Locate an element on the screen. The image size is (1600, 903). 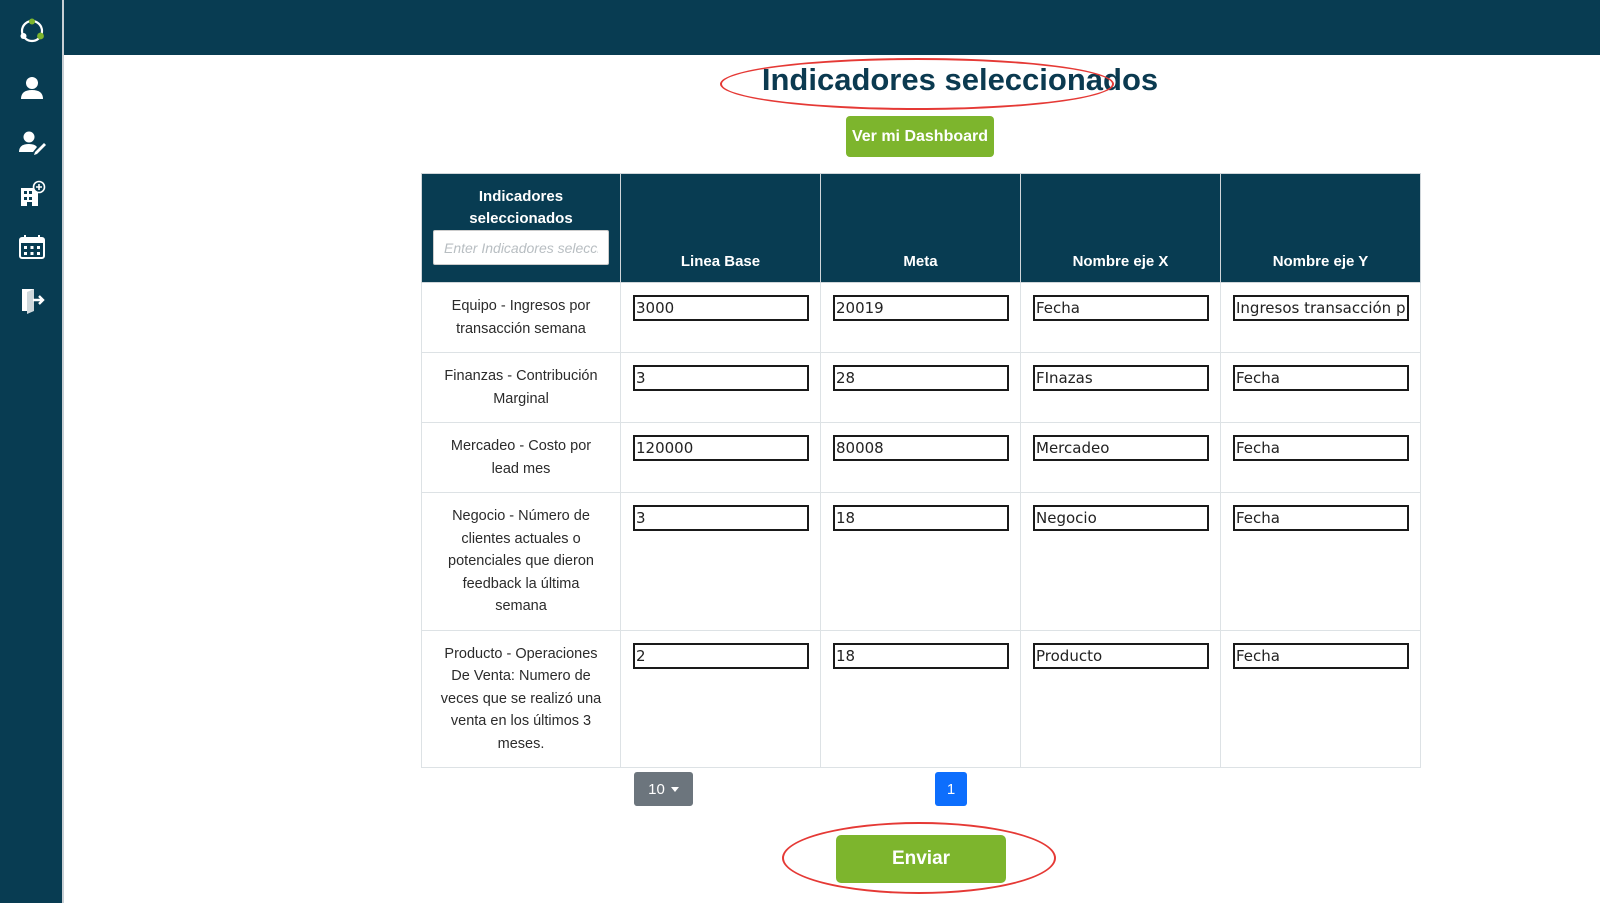
header-linea-base: Linea Base is located at coordinates (720, 228).